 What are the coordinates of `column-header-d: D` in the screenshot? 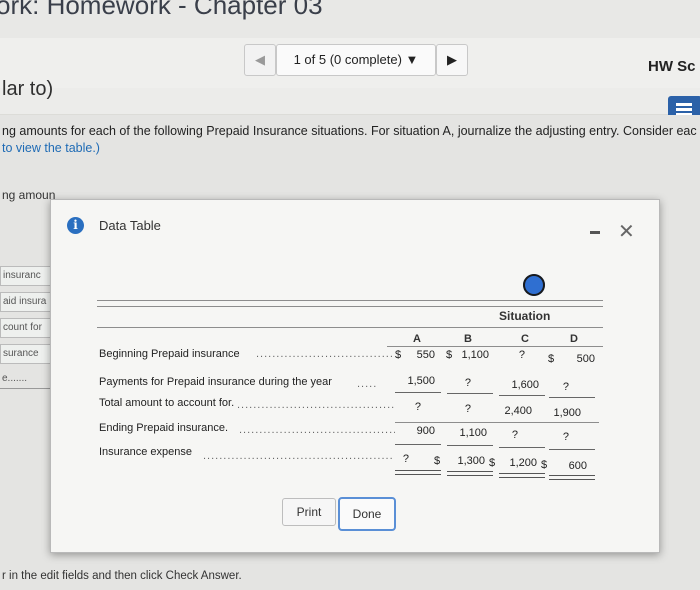 It's located at (574, 339).